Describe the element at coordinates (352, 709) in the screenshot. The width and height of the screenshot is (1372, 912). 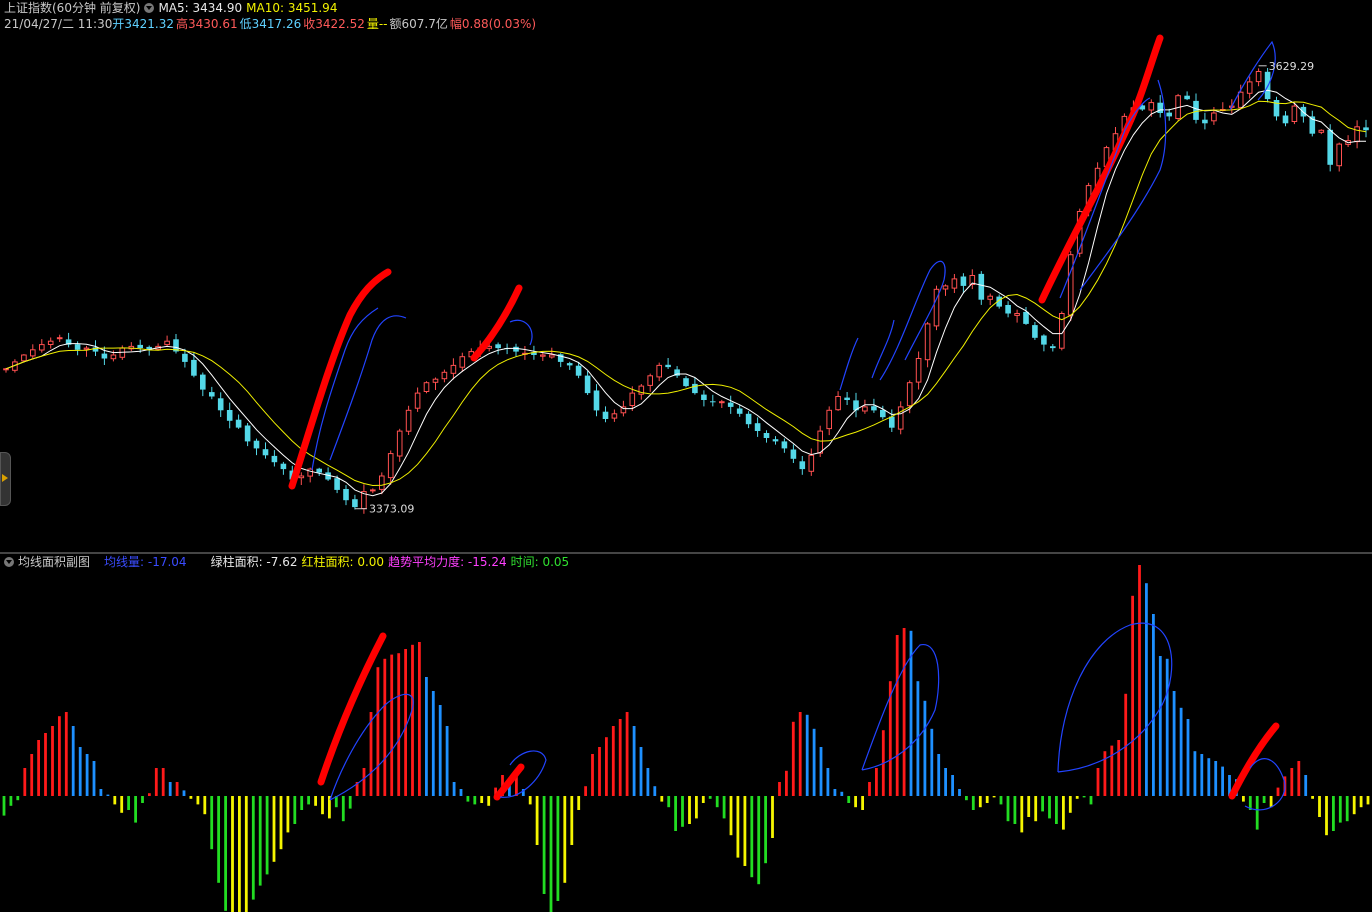
I see `red-trend-stroke` at that location.